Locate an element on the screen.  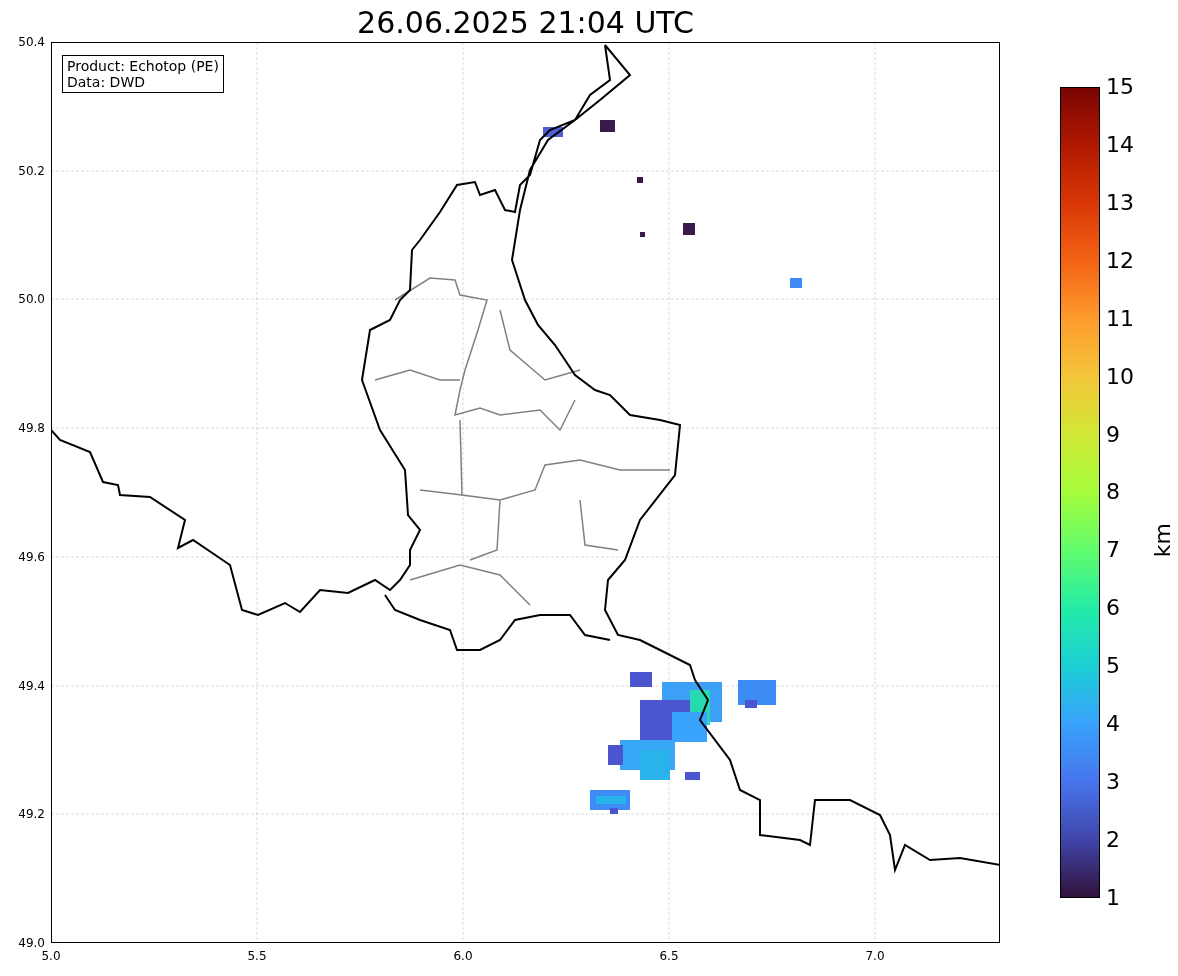
latitude-tick-label: 49.6 is located at coordinates (31, 556).